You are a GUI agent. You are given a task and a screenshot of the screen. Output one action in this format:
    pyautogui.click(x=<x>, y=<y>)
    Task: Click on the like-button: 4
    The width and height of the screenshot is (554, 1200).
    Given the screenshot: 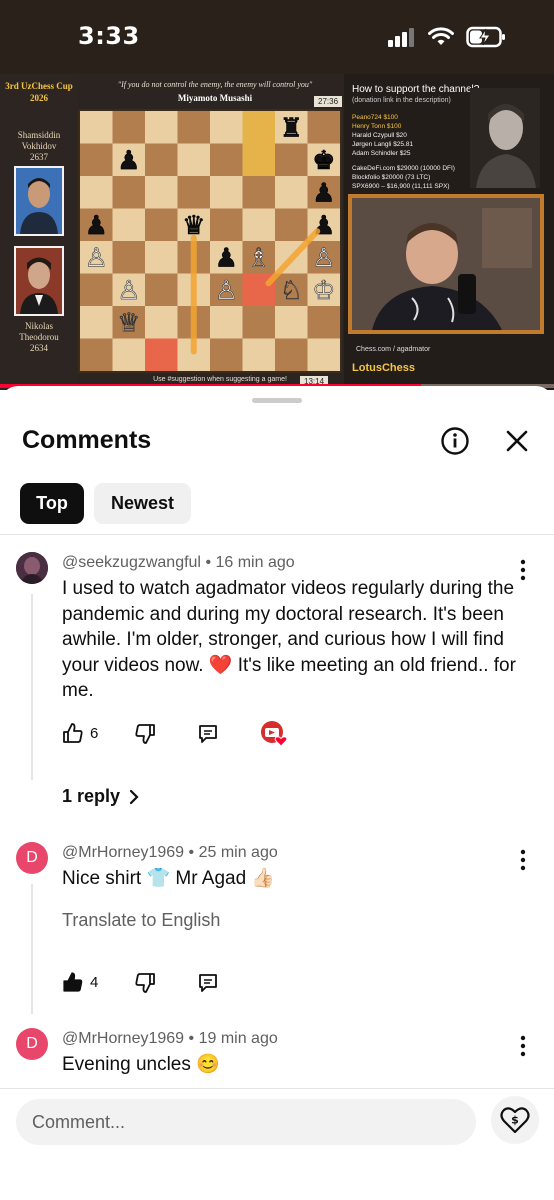 What is the action you would take?
    pyautogui.click(x=80, y=982)
    